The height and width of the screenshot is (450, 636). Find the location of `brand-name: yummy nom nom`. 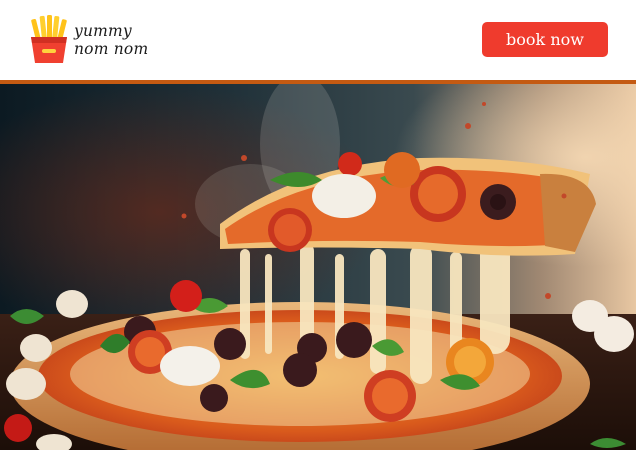

brand-name: yummy nom nom is located at coordinates (111, 40).